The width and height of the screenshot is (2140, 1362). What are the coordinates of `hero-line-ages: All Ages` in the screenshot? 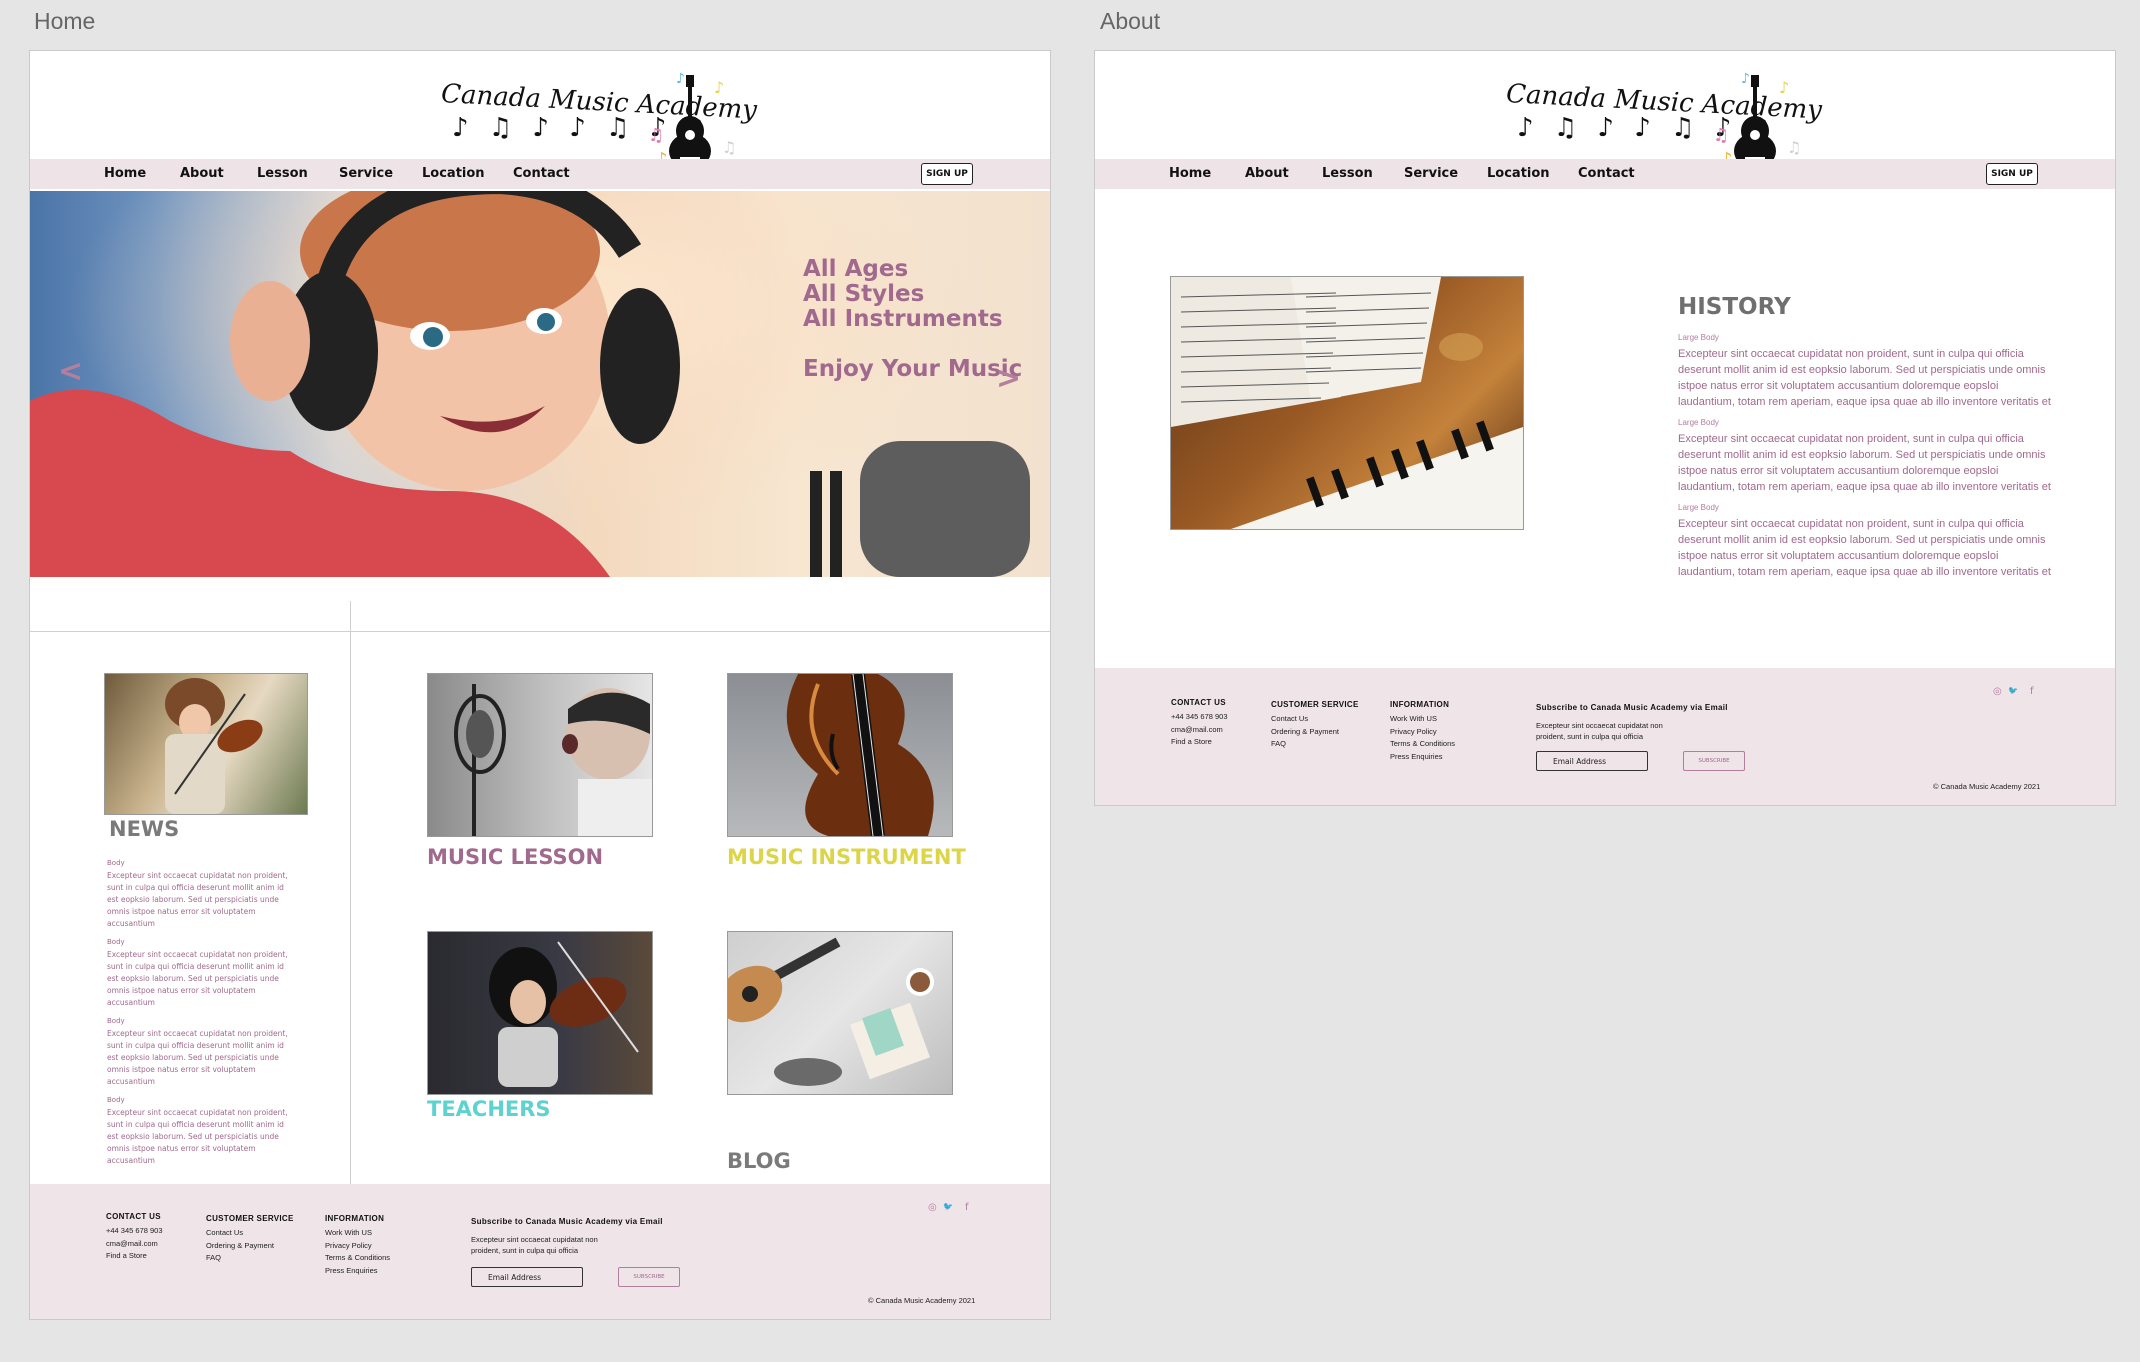 It's located at (856, 269).